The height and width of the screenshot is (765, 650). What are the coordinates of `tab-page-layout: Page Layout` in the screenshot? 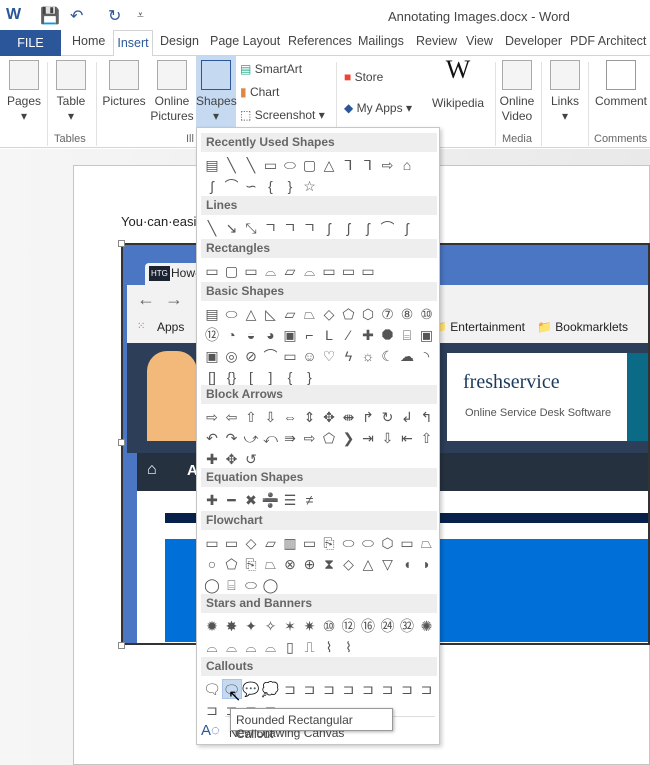 It's located at (245, 41).